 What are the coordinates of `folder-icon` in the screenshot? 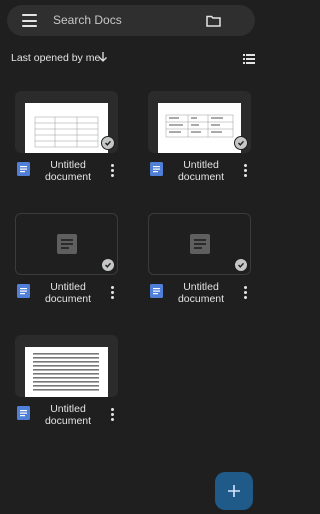 It's located at (213, 20).